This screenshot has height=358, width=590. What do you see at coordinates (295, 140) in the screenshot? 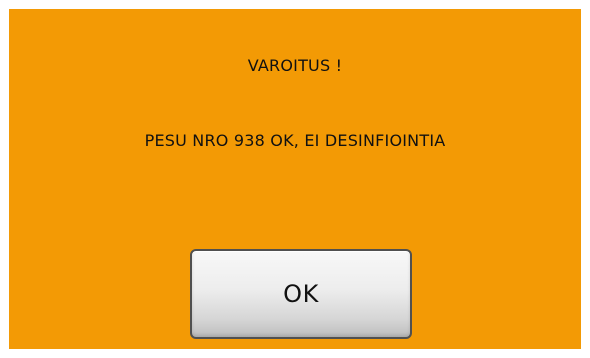
I see `dialog-message: PESU NRO 938 OK, EI DESINFIOINTIA` at bounding box center [295, 140].